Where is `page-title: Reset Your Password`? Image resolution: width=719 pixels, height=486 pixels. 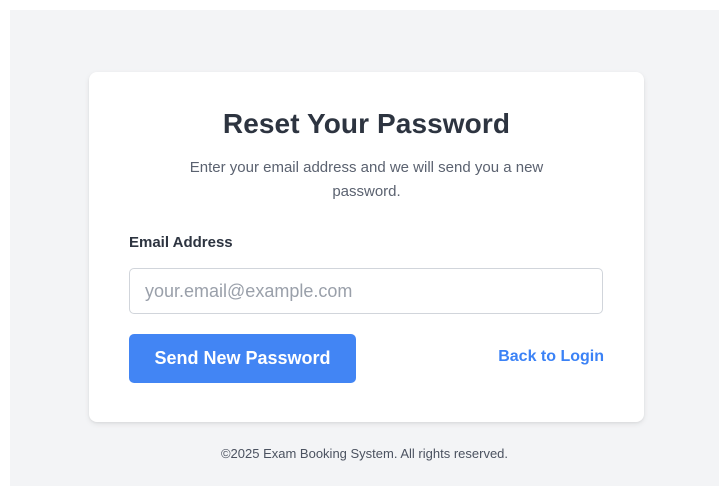
page-title: Reset Your Password is located at coordinates (366, 123).